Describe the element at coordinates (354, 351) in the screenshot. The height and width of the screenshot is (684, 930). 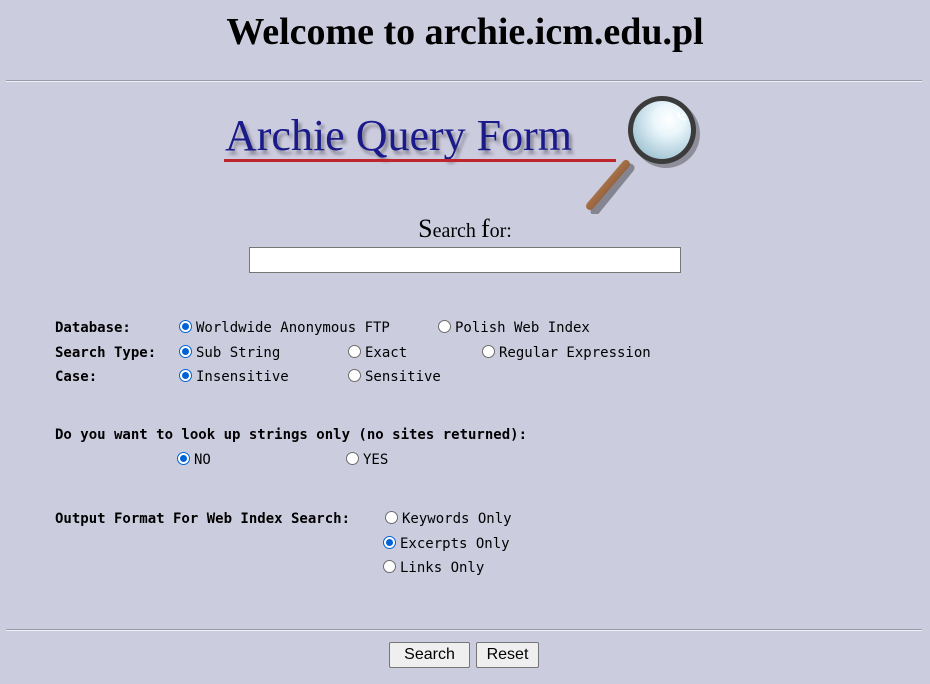
I see `radio-exact` at that location.